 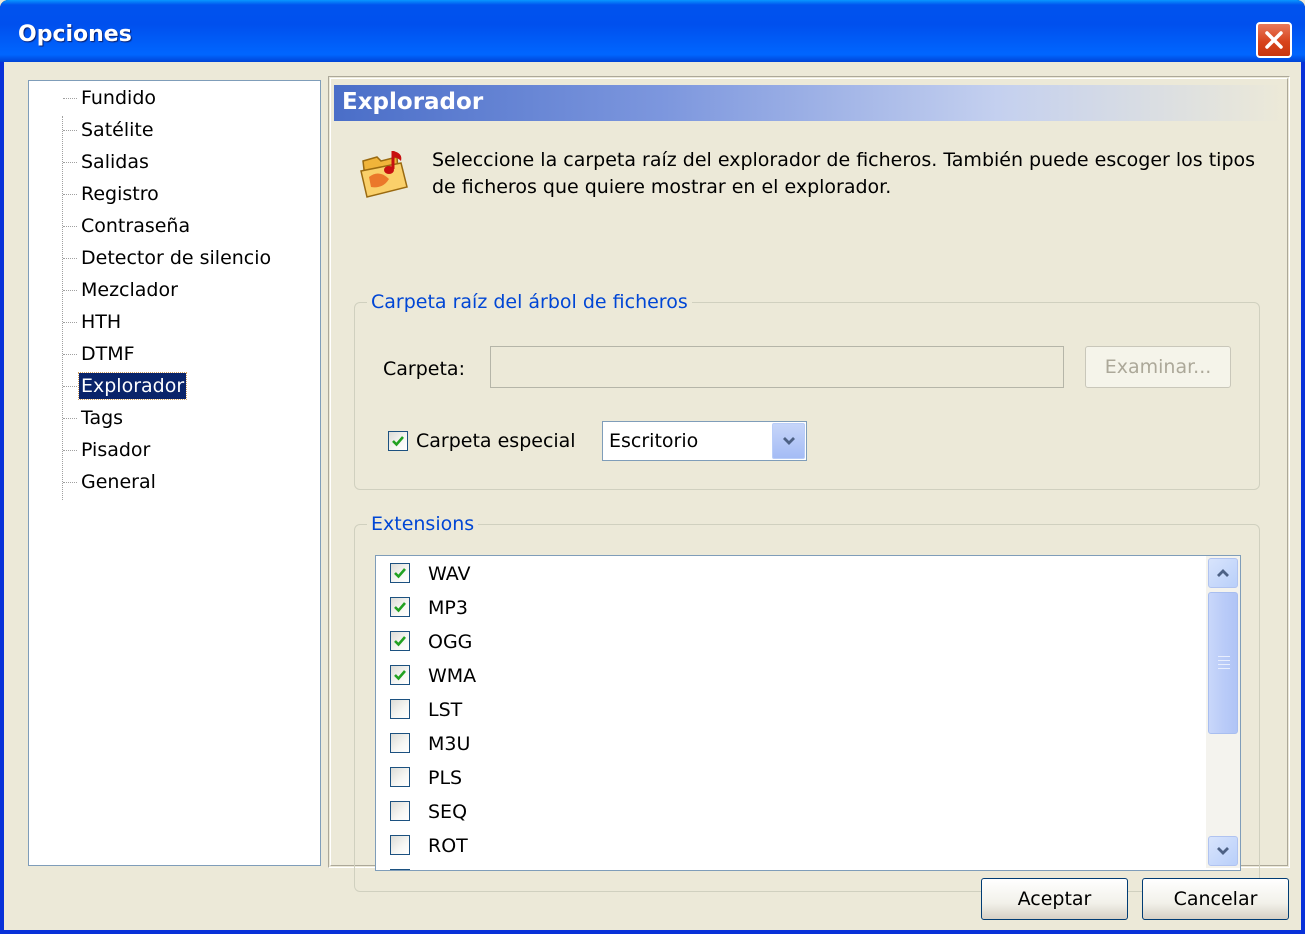 I want to click on partial-checkbox, so click(x=400, y=869).